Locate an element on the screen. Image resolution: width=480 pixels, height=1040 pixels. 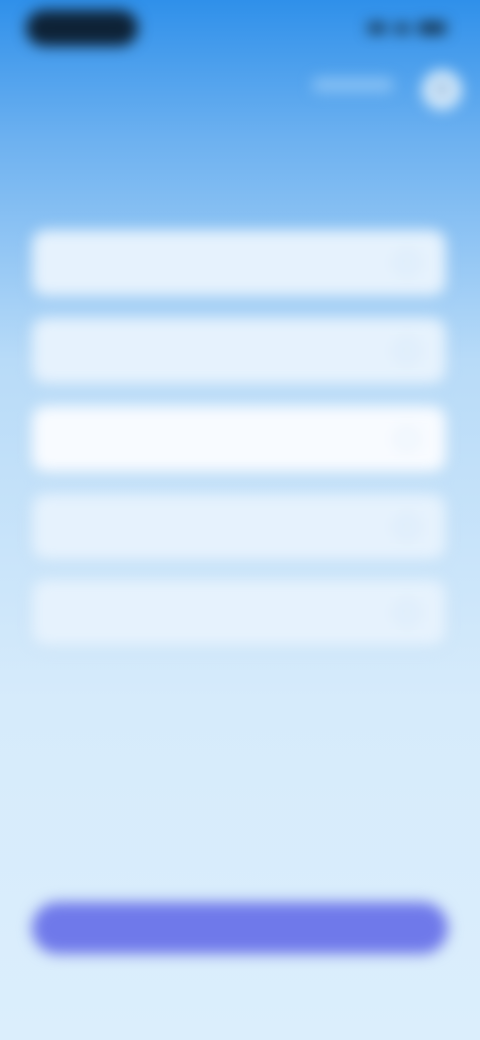
option-card-3-selected is located at coordinates (239, 439).